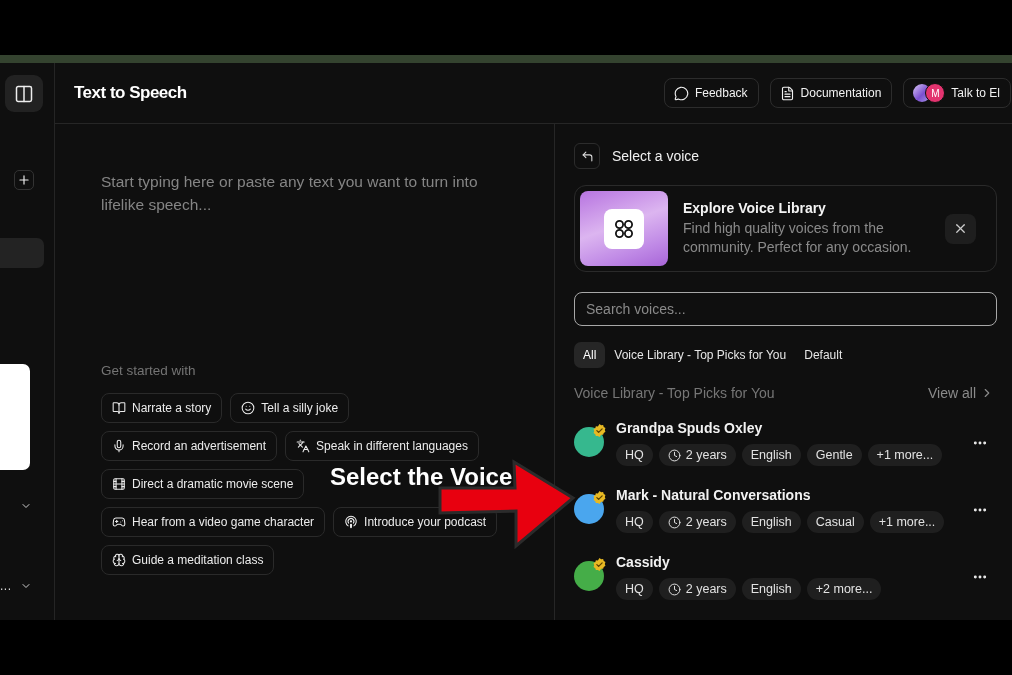  What do you see at coordinates (290, 408) in the screenshot?
I see `suggestion-chip: Tell a silly joke` at bounding box center [290, 408].